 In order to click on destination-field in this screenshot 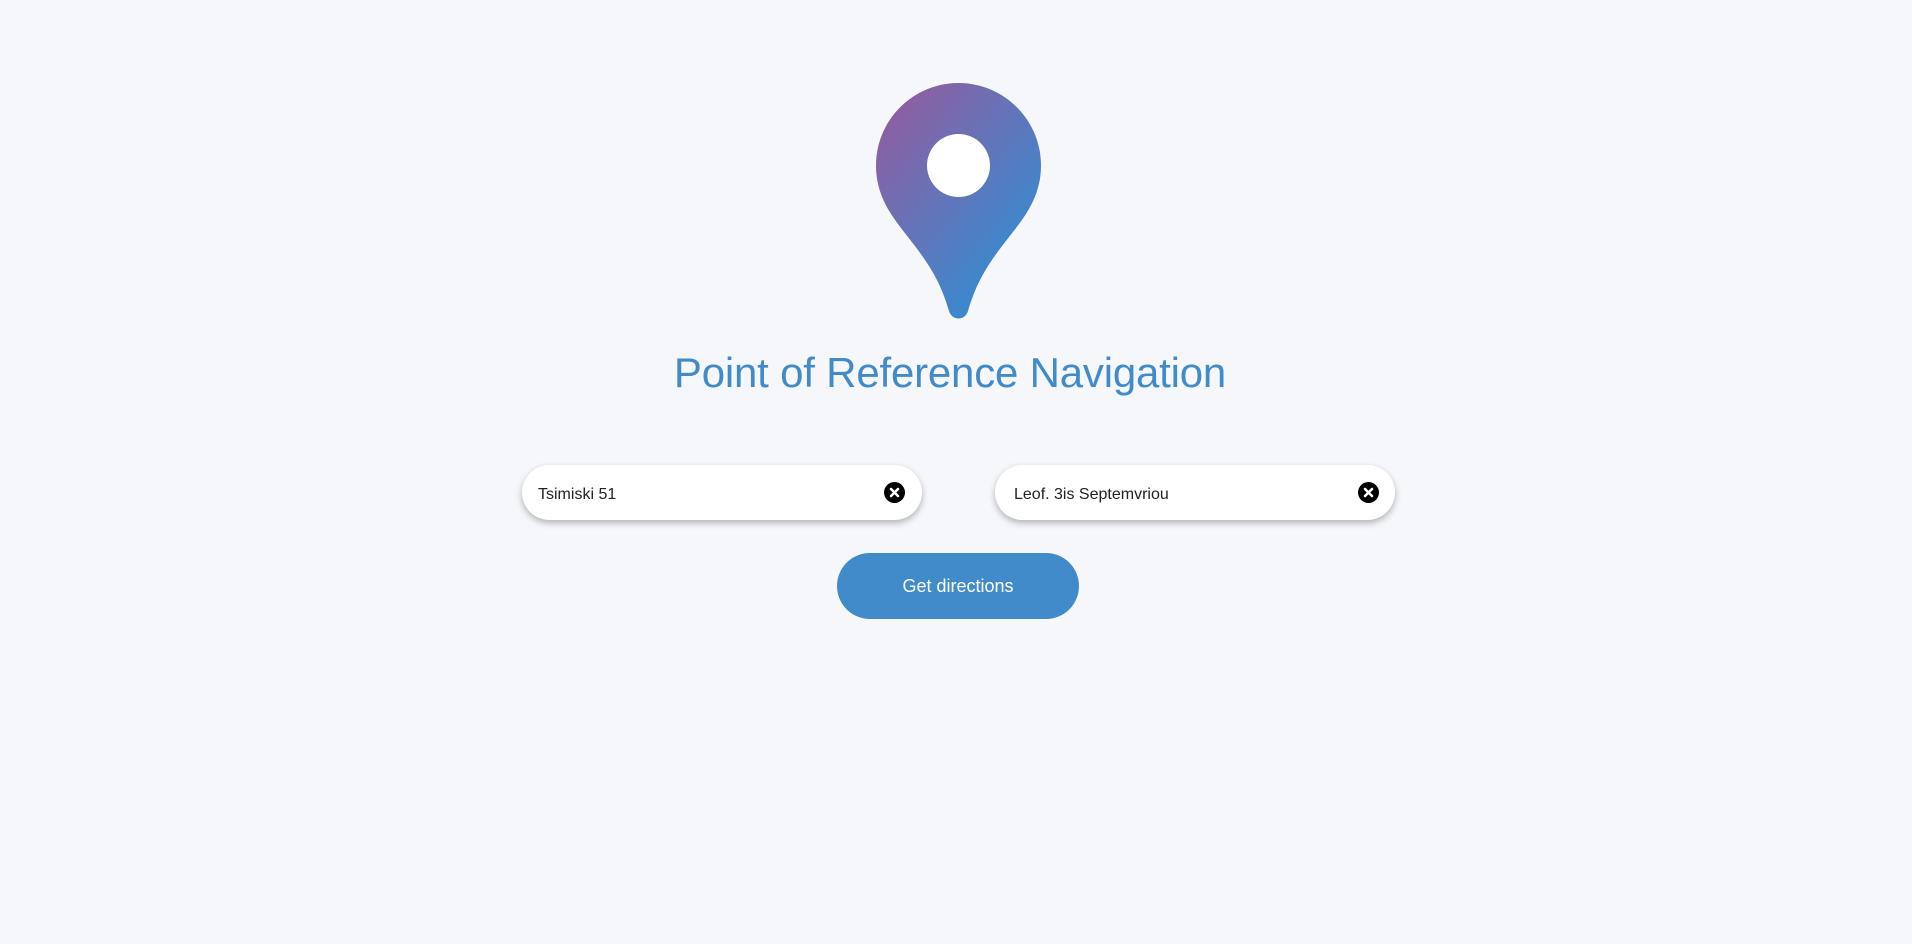, I will do `click(1195, 493)`.